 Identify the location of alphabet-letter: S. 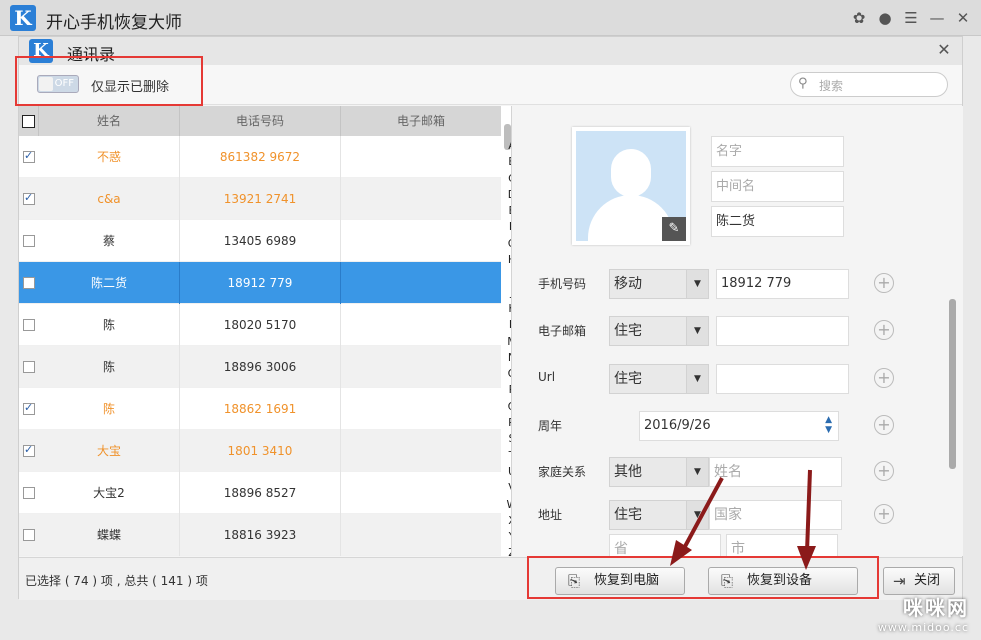
(508, 439).